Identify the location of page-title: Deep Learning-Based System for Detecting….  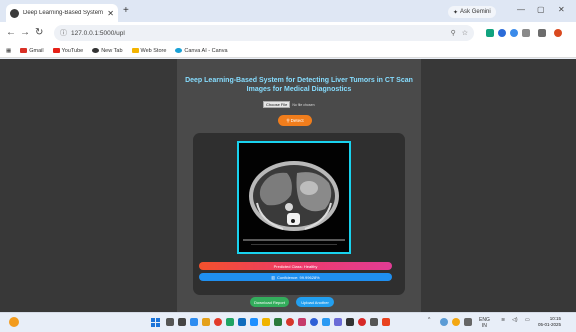
(299, 85).